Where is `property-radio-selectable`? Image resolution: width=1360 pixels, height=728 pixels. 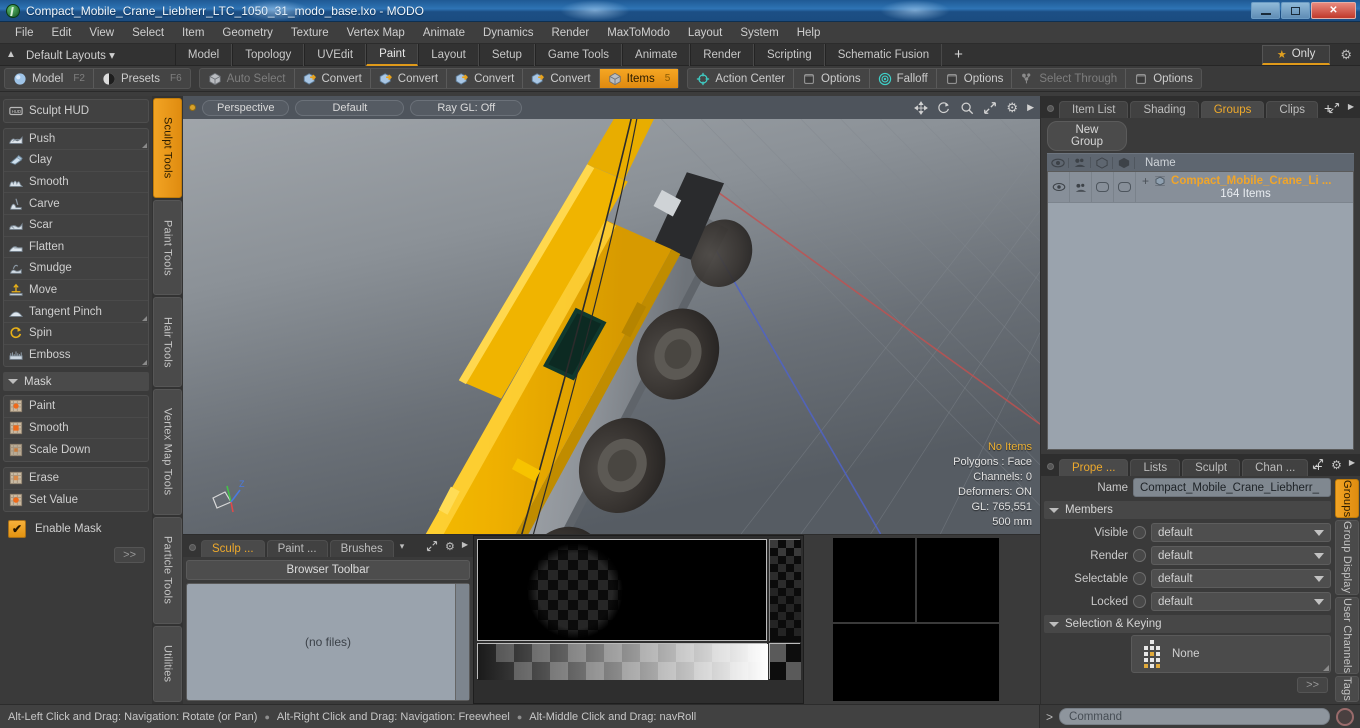
property-radio-selectable is located at coordinates (1139, 579).